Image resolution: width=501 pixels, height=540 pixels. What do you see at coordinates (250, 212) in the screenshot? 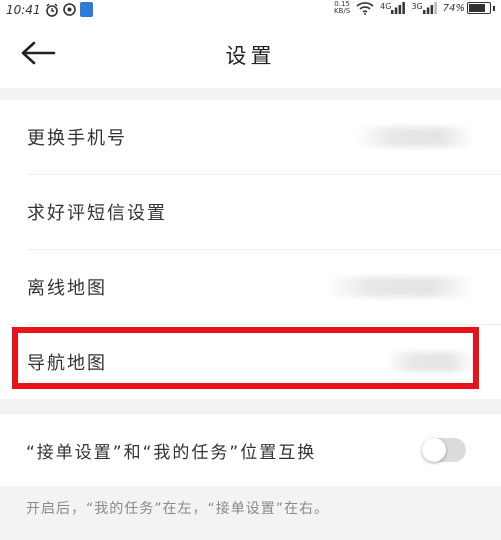
I see `menu-item-review-sms: 求好评短信设置` at bounding box center [250, 212].